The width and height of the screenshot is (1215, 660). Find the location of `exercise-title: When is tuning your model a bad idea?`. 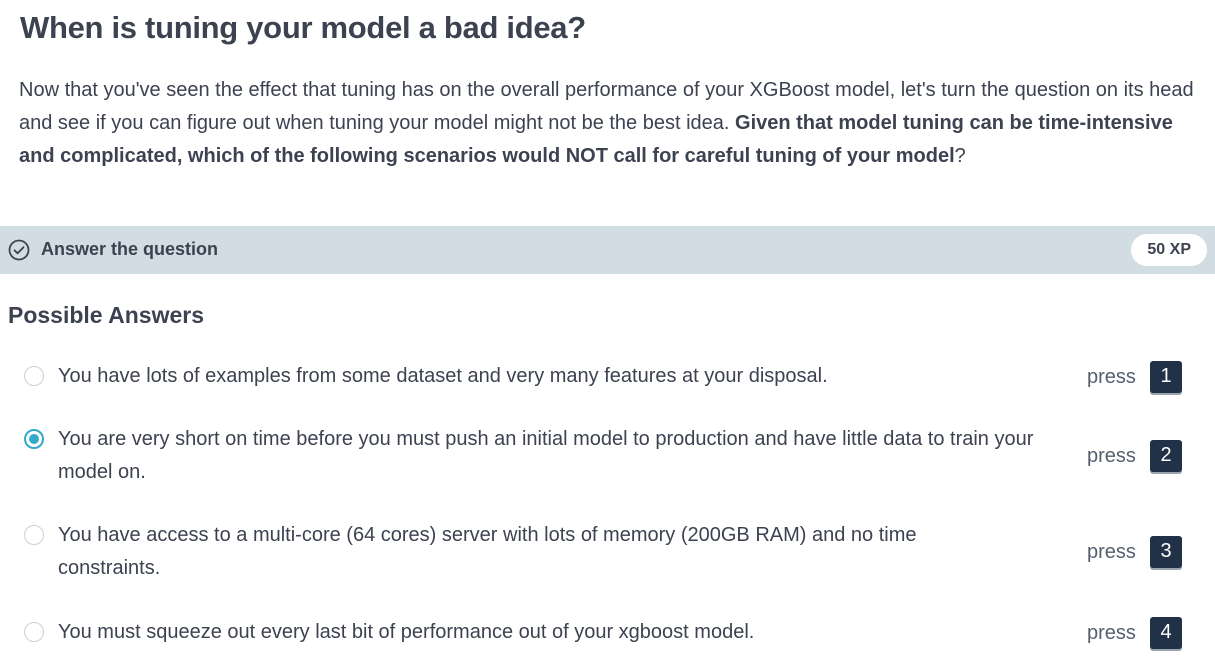

exercise-title: When is tuning your model a bad idea? is located at coordinates (303, 27).